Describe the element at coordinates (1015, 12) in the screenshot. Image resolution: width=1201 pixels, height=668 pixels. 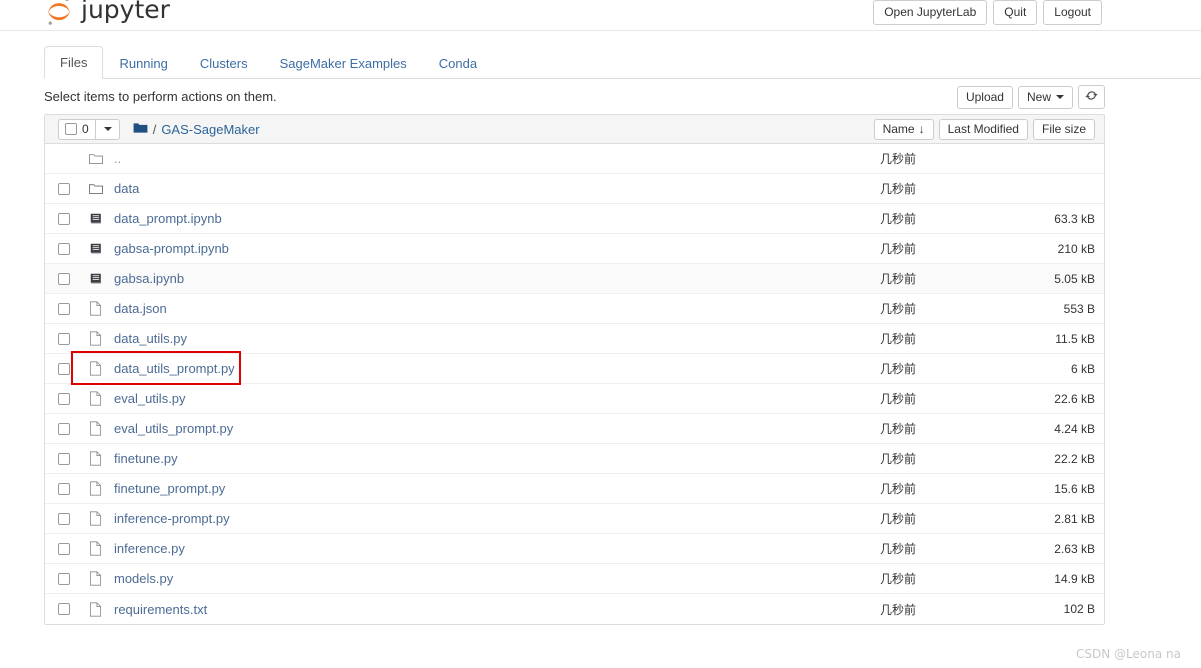
I see `quit-button: Quit` at that location.